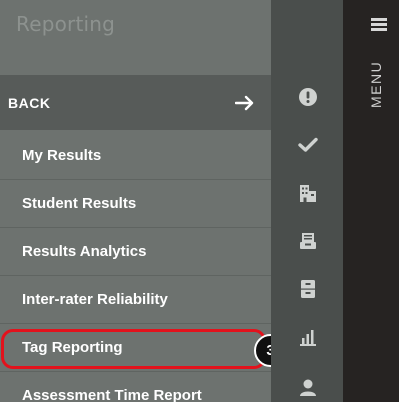 Image resolution: width=399 pixels, height=402 pixels. What do you see at coordinates (62, 155) in the screenshot?
I see `menu-item-label: My Results` at bounding box center [62, 155].